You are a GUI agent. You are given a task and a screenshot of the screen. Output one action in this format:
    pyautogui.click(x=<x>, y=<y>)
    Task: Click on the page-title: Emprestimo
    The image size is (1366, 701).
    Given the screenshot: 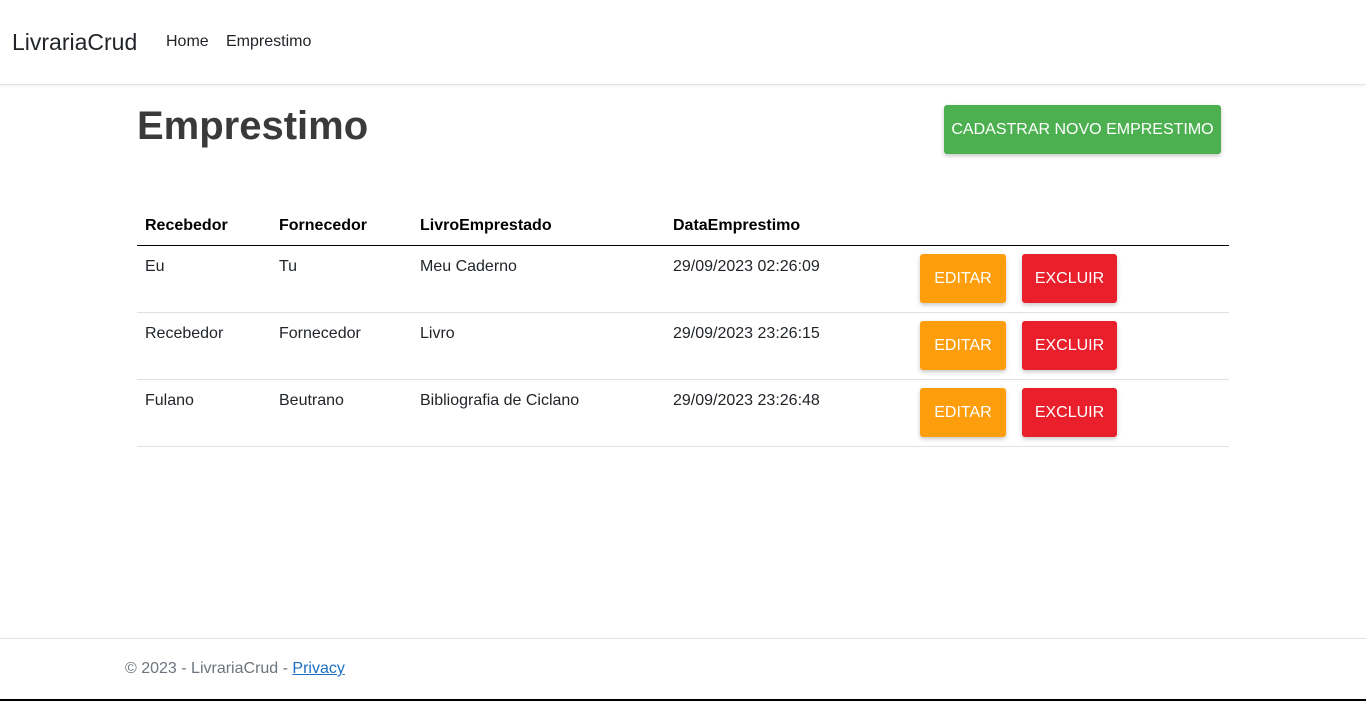 What is the action you would take?
    pyautogui.click(x=253, y=126)
    